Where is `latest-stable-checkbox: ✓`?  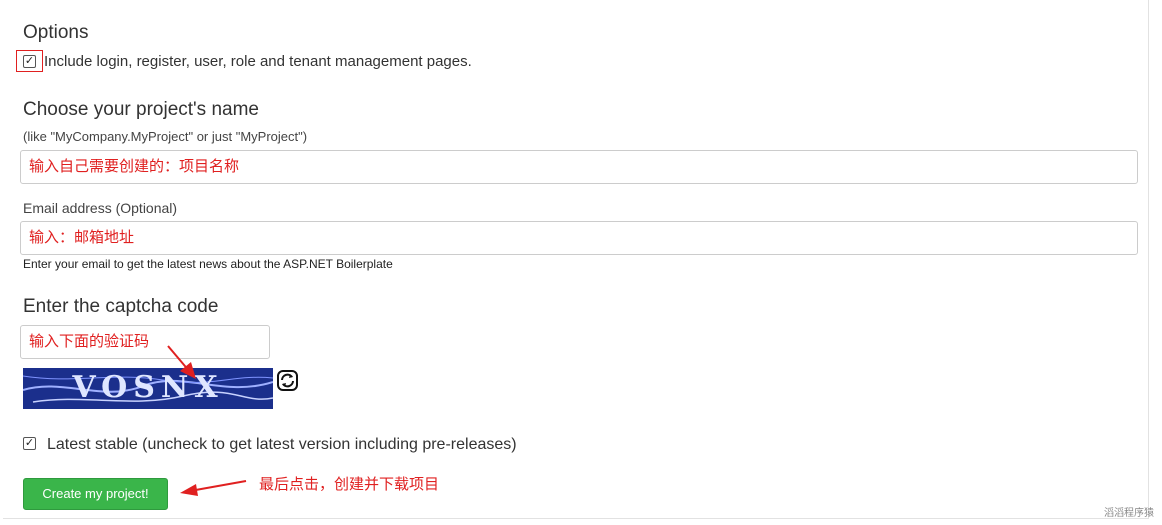 latest-stable-checkbox: ✓ is located at coordinates (29, 443).